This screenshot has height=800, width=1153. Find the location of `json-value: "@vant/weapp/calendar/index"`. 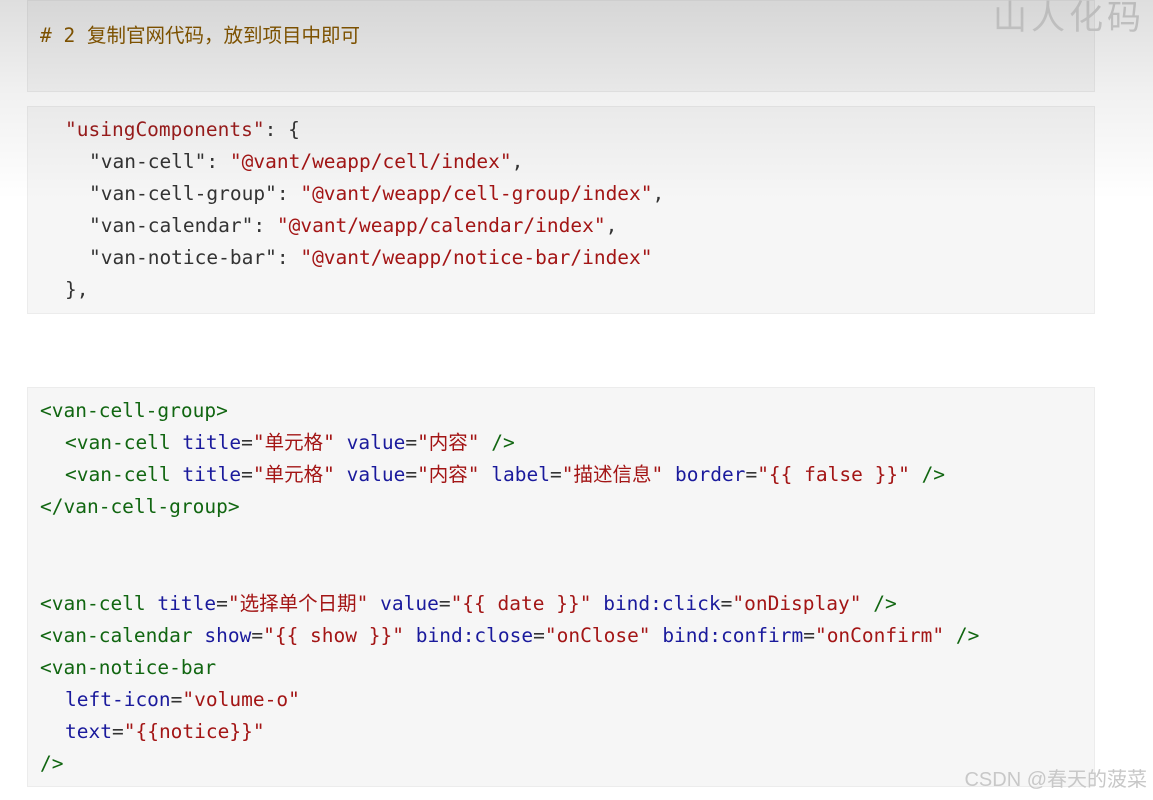

json-value: "@vant/weapp/calendar/index" is located at coordinates (441, 225).